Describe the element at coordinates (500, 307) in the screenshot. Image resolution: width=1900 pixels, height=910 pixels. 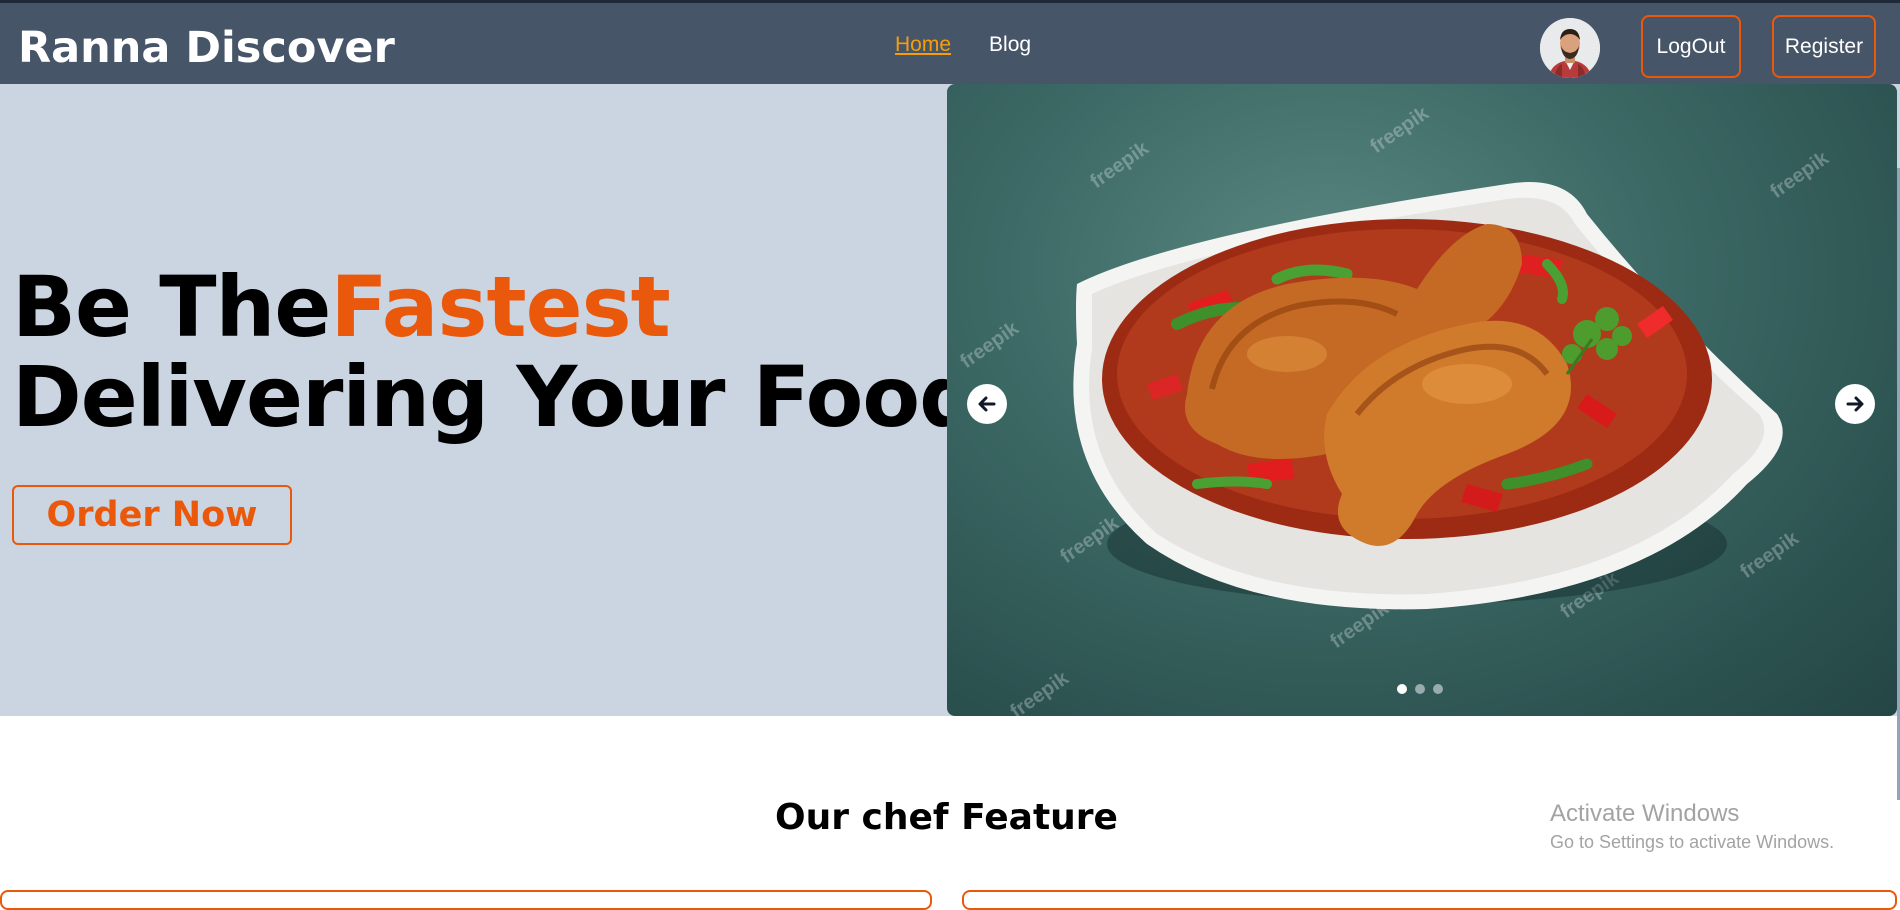
I see `hero-title-accent: Fastest` at that location.